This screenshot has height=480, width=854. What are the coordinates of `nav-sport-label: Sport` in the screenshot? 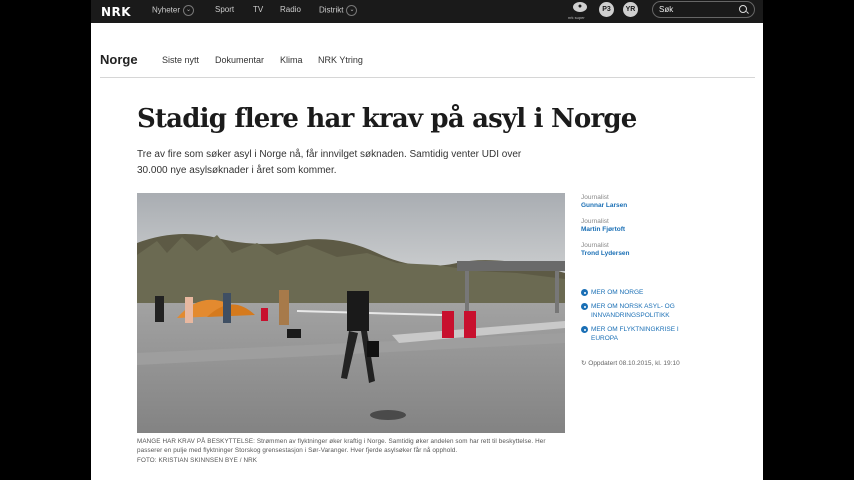 It's located at (225, 9).